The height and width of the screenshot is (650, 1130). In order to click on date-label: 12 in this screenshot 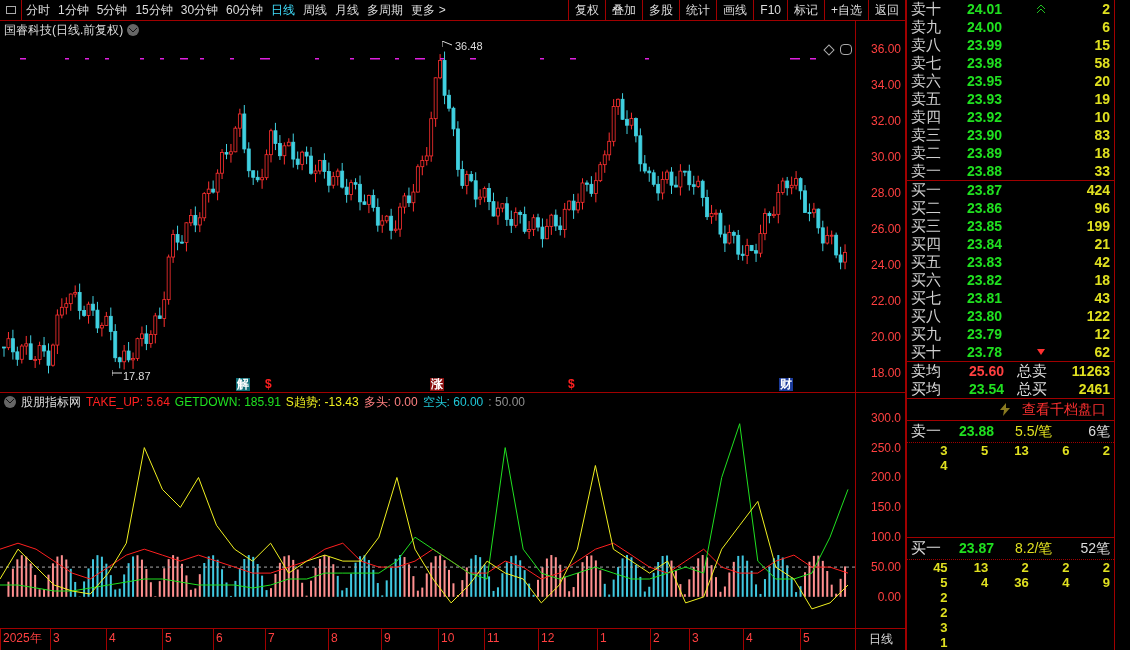, I will do `click(567, 639)`.